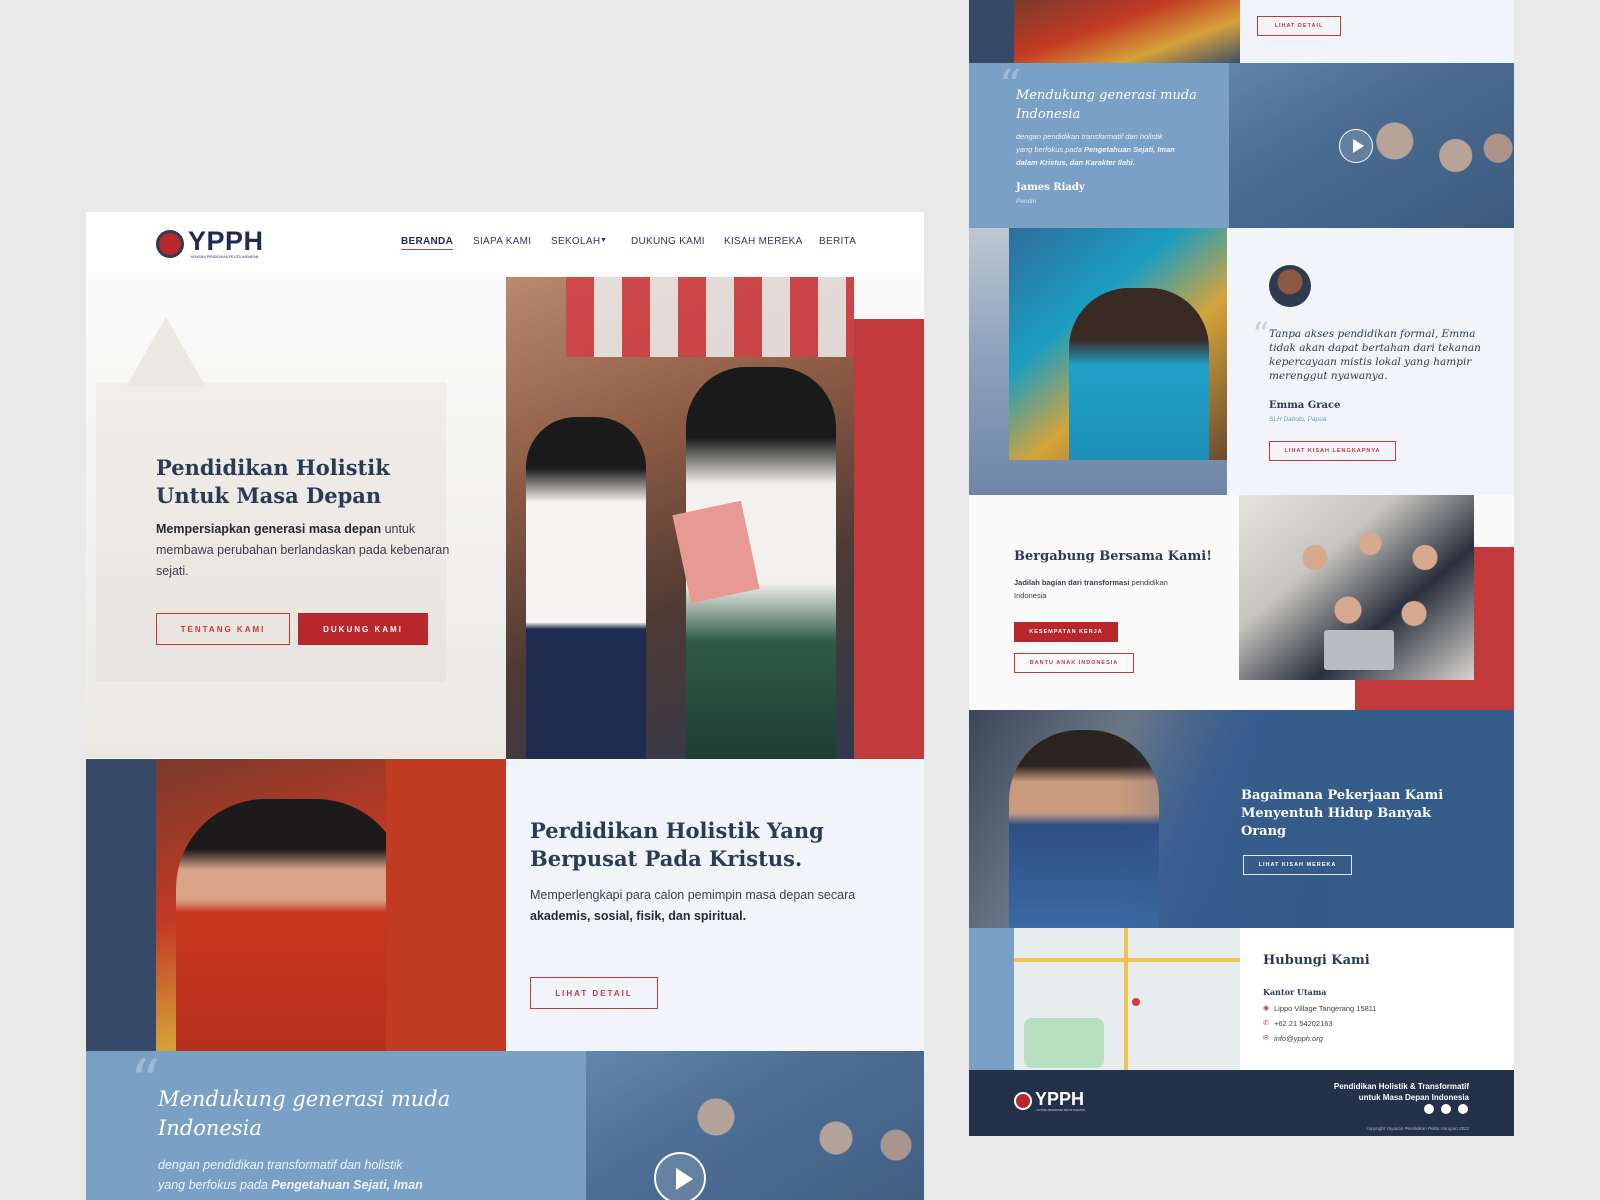  What do you see at coordinates (1059, 1102) in the screenshot?
I see `footer-logo: YPPH YAYASAN PENDIDIKAN PELITA HARAPAN` at bounding box center [1059, 1102].